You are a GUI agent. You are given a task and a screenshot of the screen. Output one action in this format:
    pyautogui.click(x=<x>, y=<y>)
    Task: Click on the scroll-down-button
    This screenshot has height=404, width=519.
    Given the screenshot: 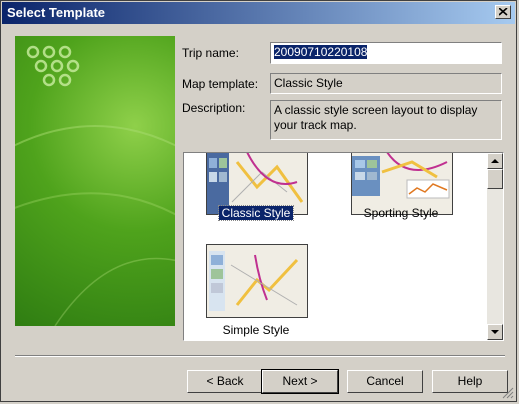 What is the action you would take?
    pyautogui.click(x=495, y=332)
    